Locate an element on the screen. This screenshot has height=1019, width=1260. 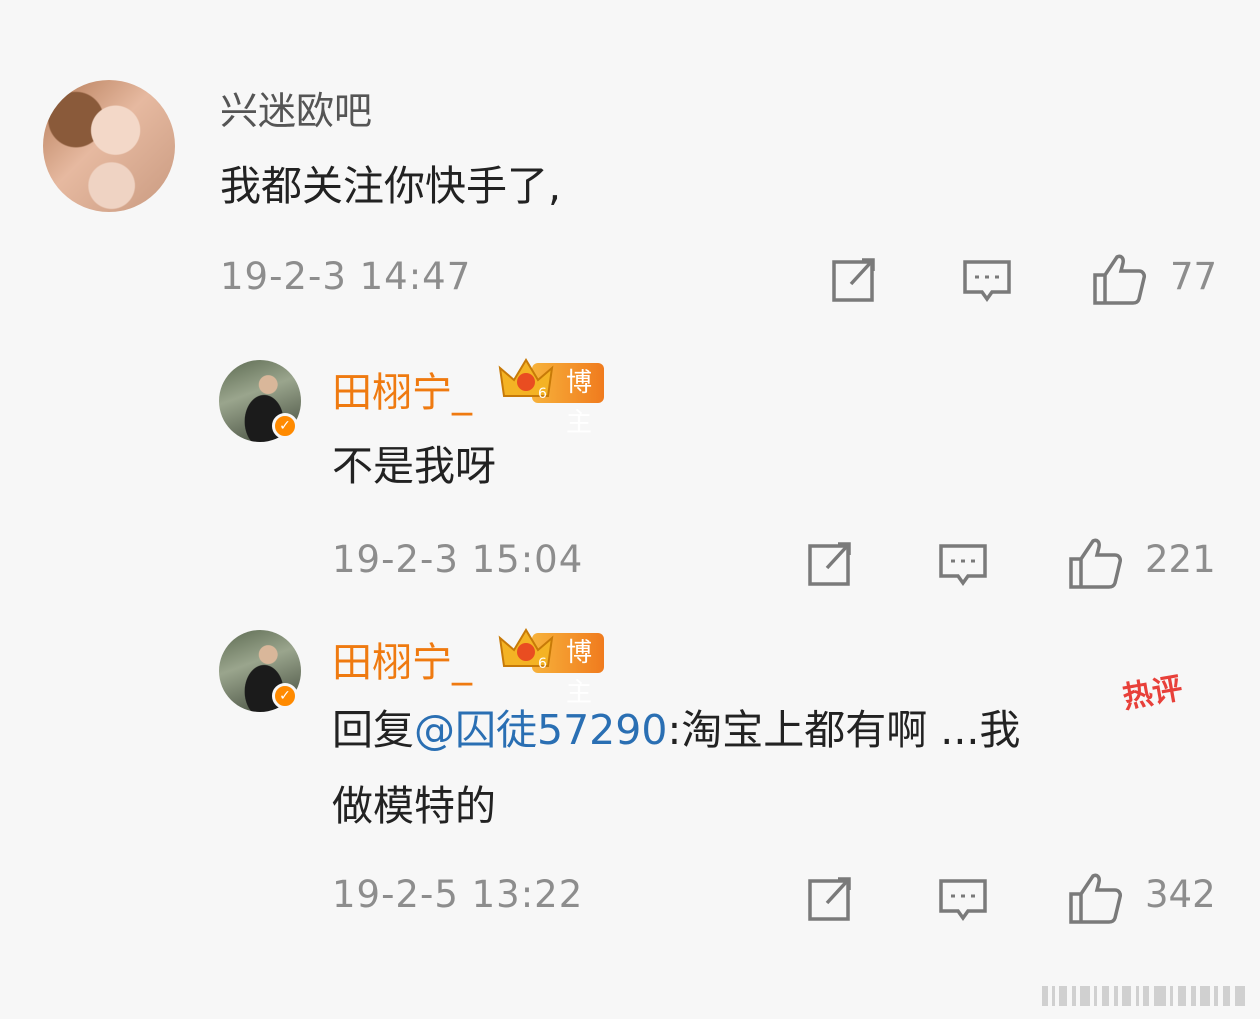
like-count: 77 is located at coordinates (1194, 276).